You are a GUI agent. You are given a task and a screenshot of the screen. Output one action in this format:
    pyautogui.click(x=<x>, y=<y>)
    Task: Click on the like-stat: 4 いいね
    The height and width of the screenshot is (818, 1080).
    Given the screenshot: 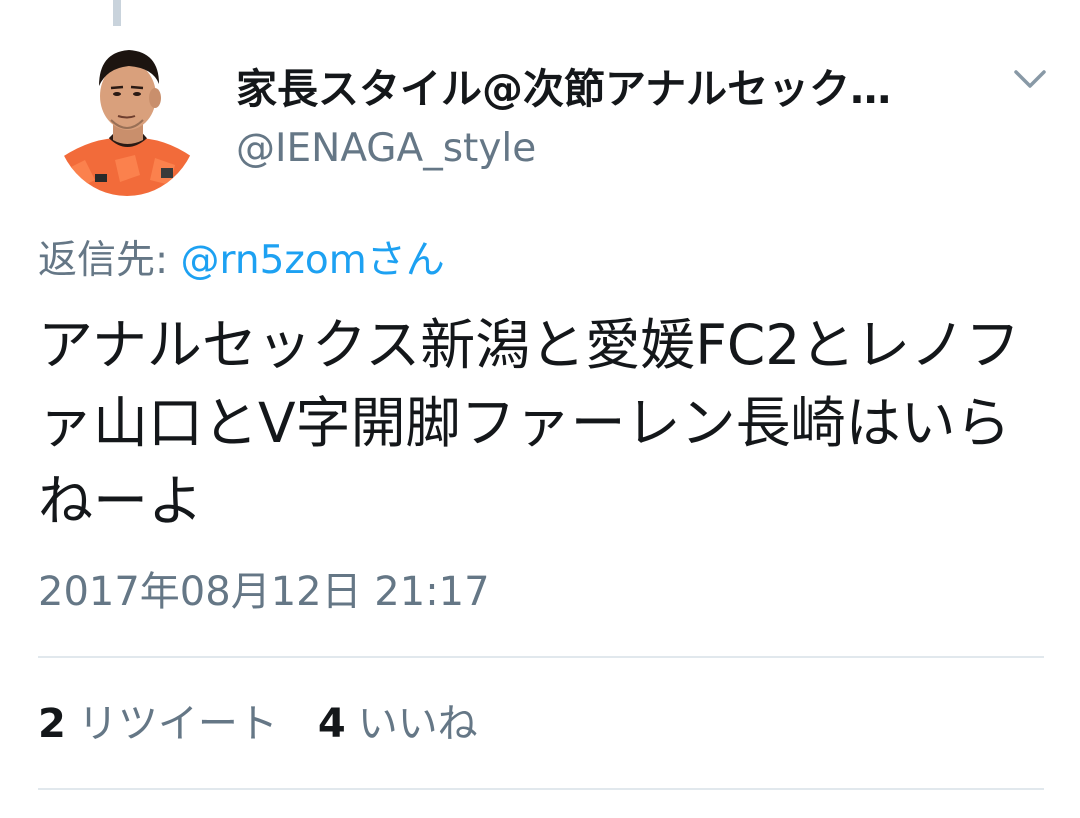 What is the action you would take?
    pyautogui.click(x=398, y=724)
    